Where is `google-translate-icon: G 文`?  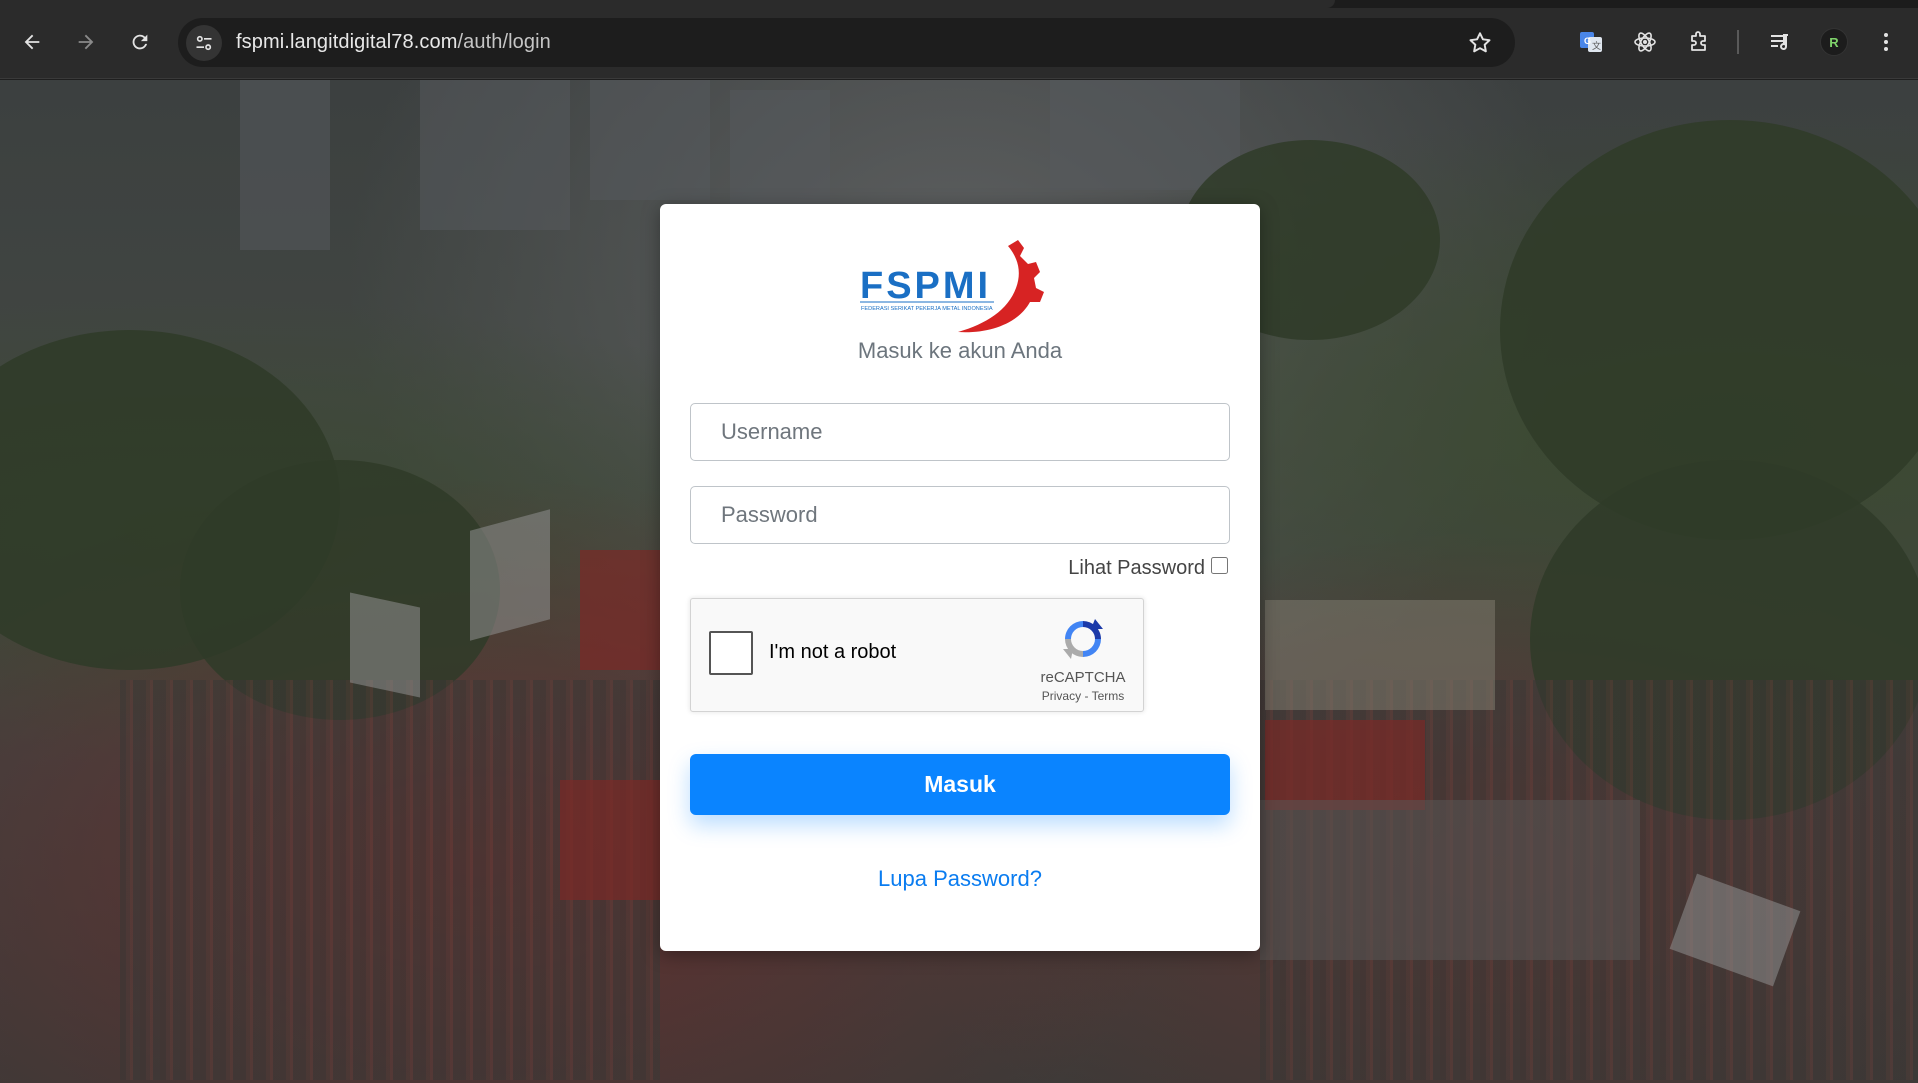
google-translate-icon: G 文 is located at coordinates (1591, 42).